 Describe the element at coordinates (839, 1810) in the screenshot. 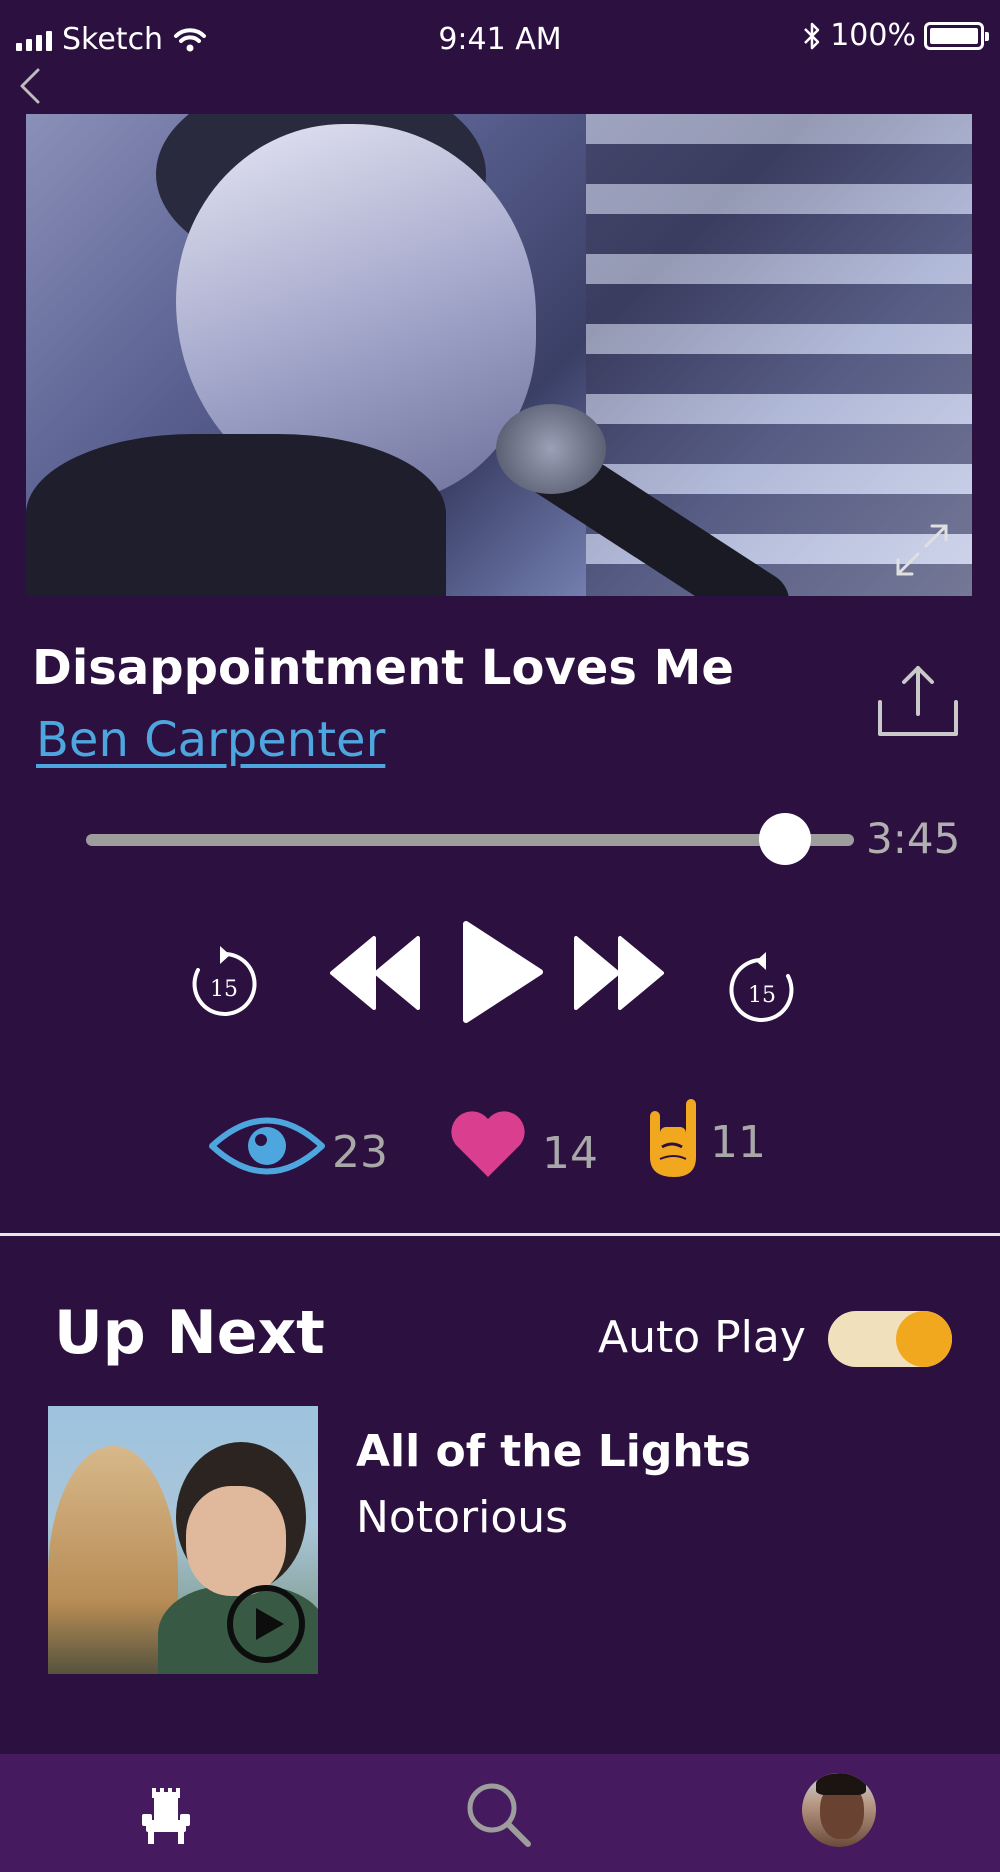

I see `profile-avatar` at that location.